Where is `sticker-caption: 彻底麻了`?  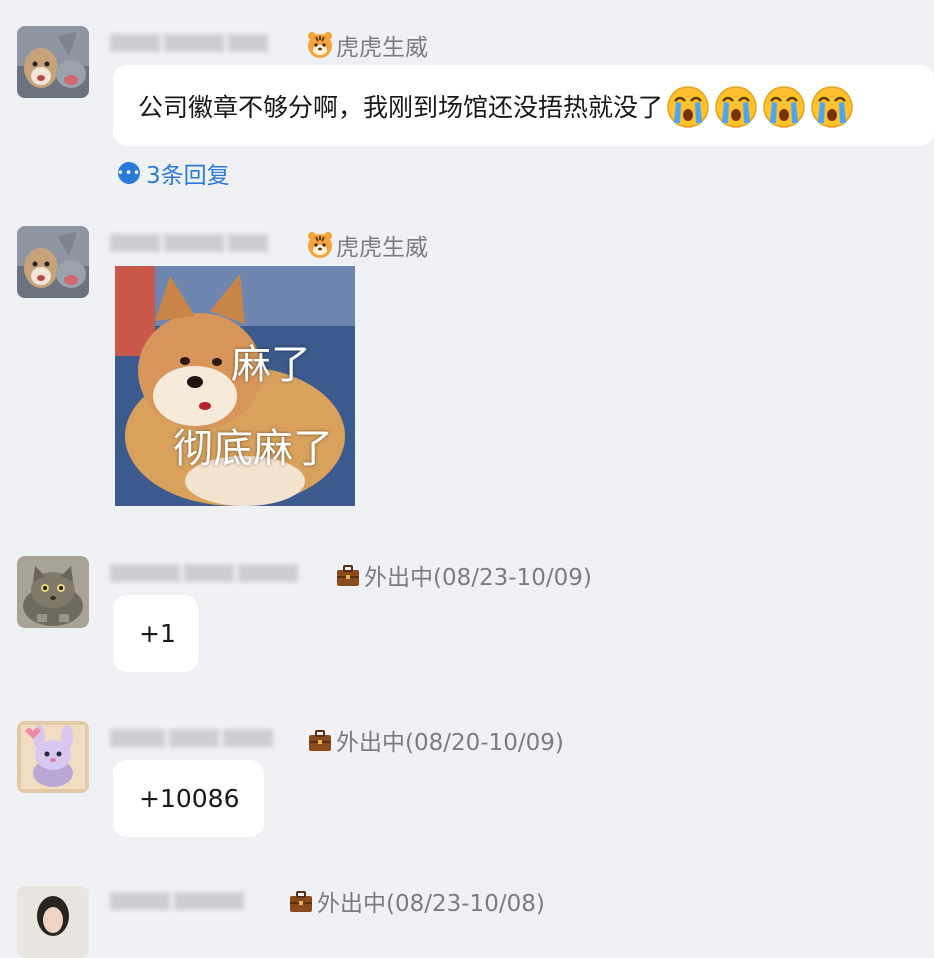
sticker-caption: 彻底麻了 is located at coordinates (253, 449).